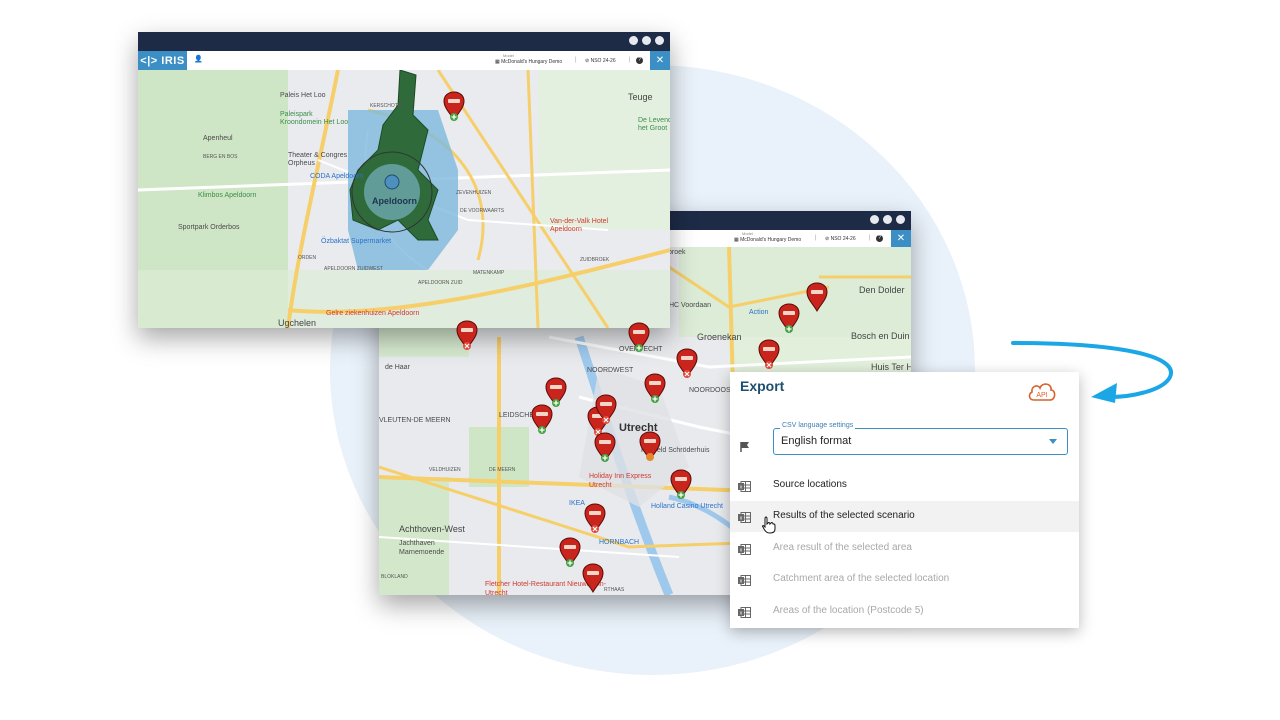 The image size is (1280, 720). What do you see at coordinates (404, 41) in the screenshot?
I see `title-bar` at bounding box center [404, 41].